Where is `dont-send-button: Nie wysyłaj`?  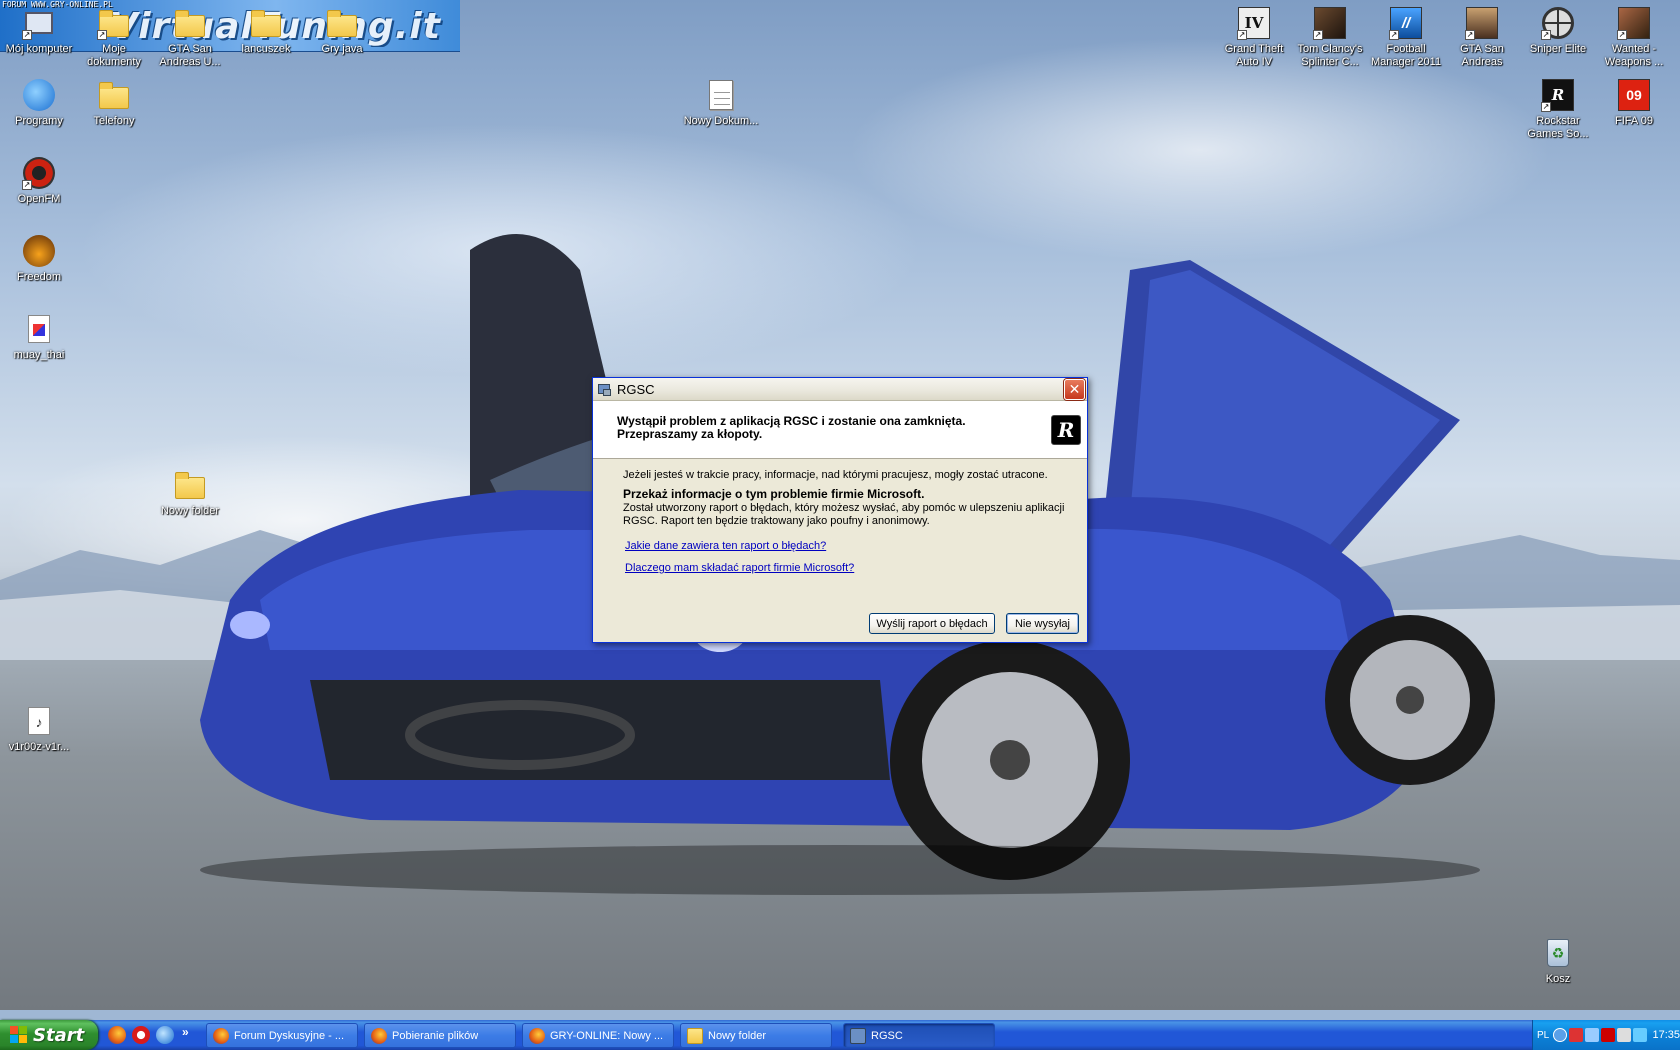
dont-send-button: Nie wysyłaj is located at coordinates (1042, 623).